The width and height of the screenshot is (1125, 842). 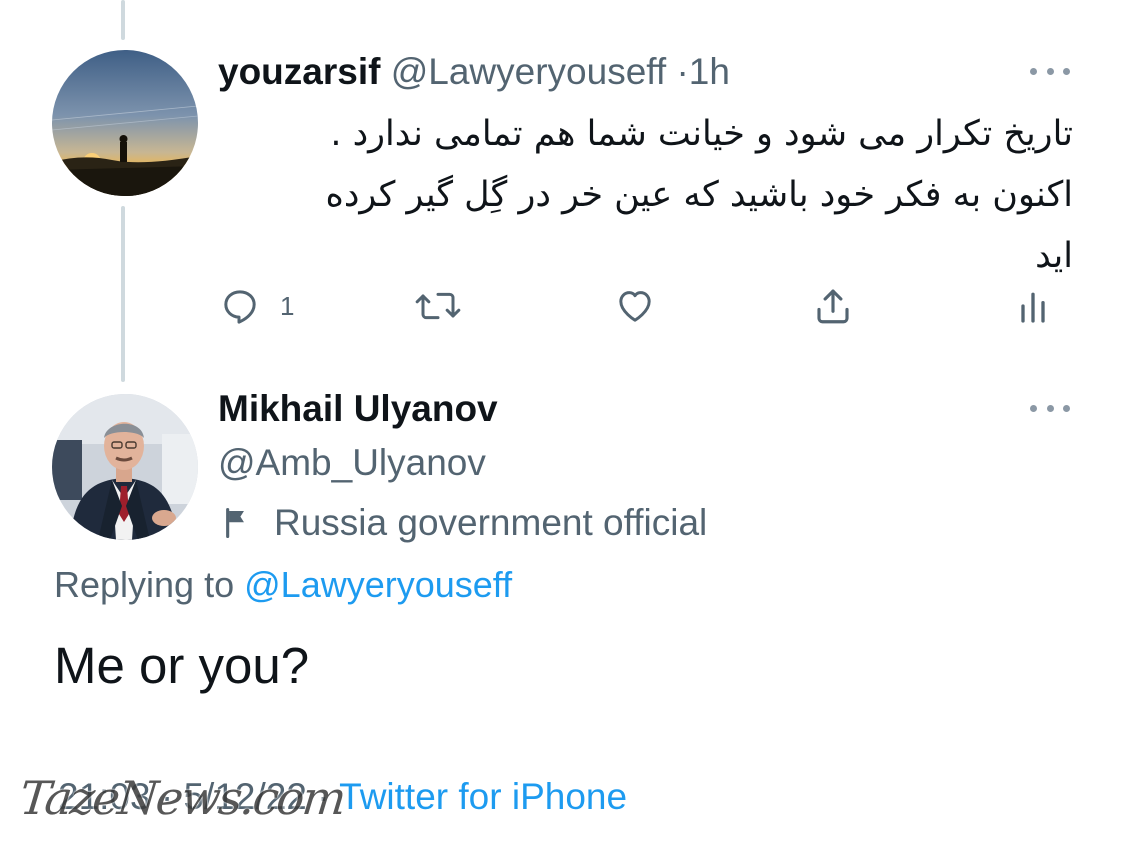 What do you see at coordinates (257, 306) in the screenshot?
I see `reply-button: 1` at bounding box center [257, 306].